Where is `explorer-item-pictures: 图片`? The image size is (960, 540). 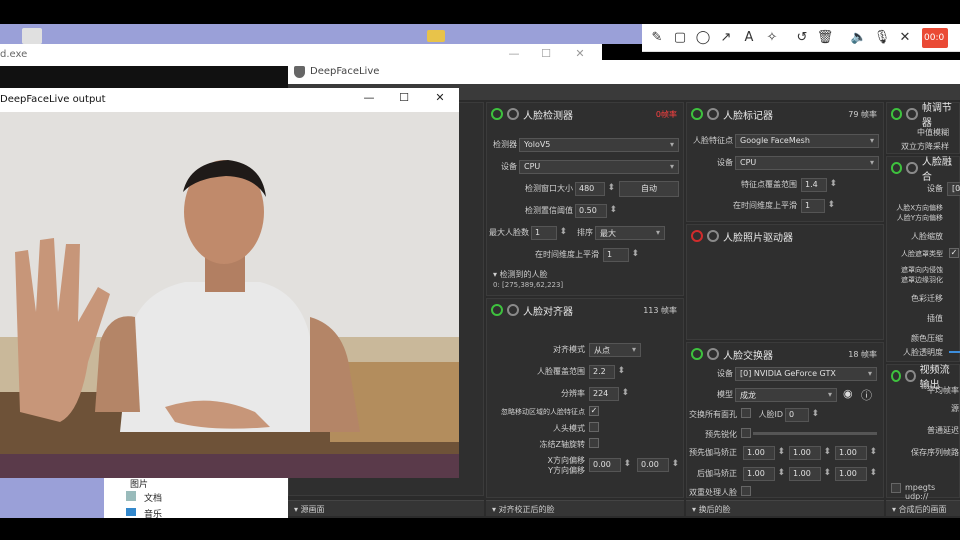
explorer-item-pictures: 图片 is located at coordinates (139, 483).